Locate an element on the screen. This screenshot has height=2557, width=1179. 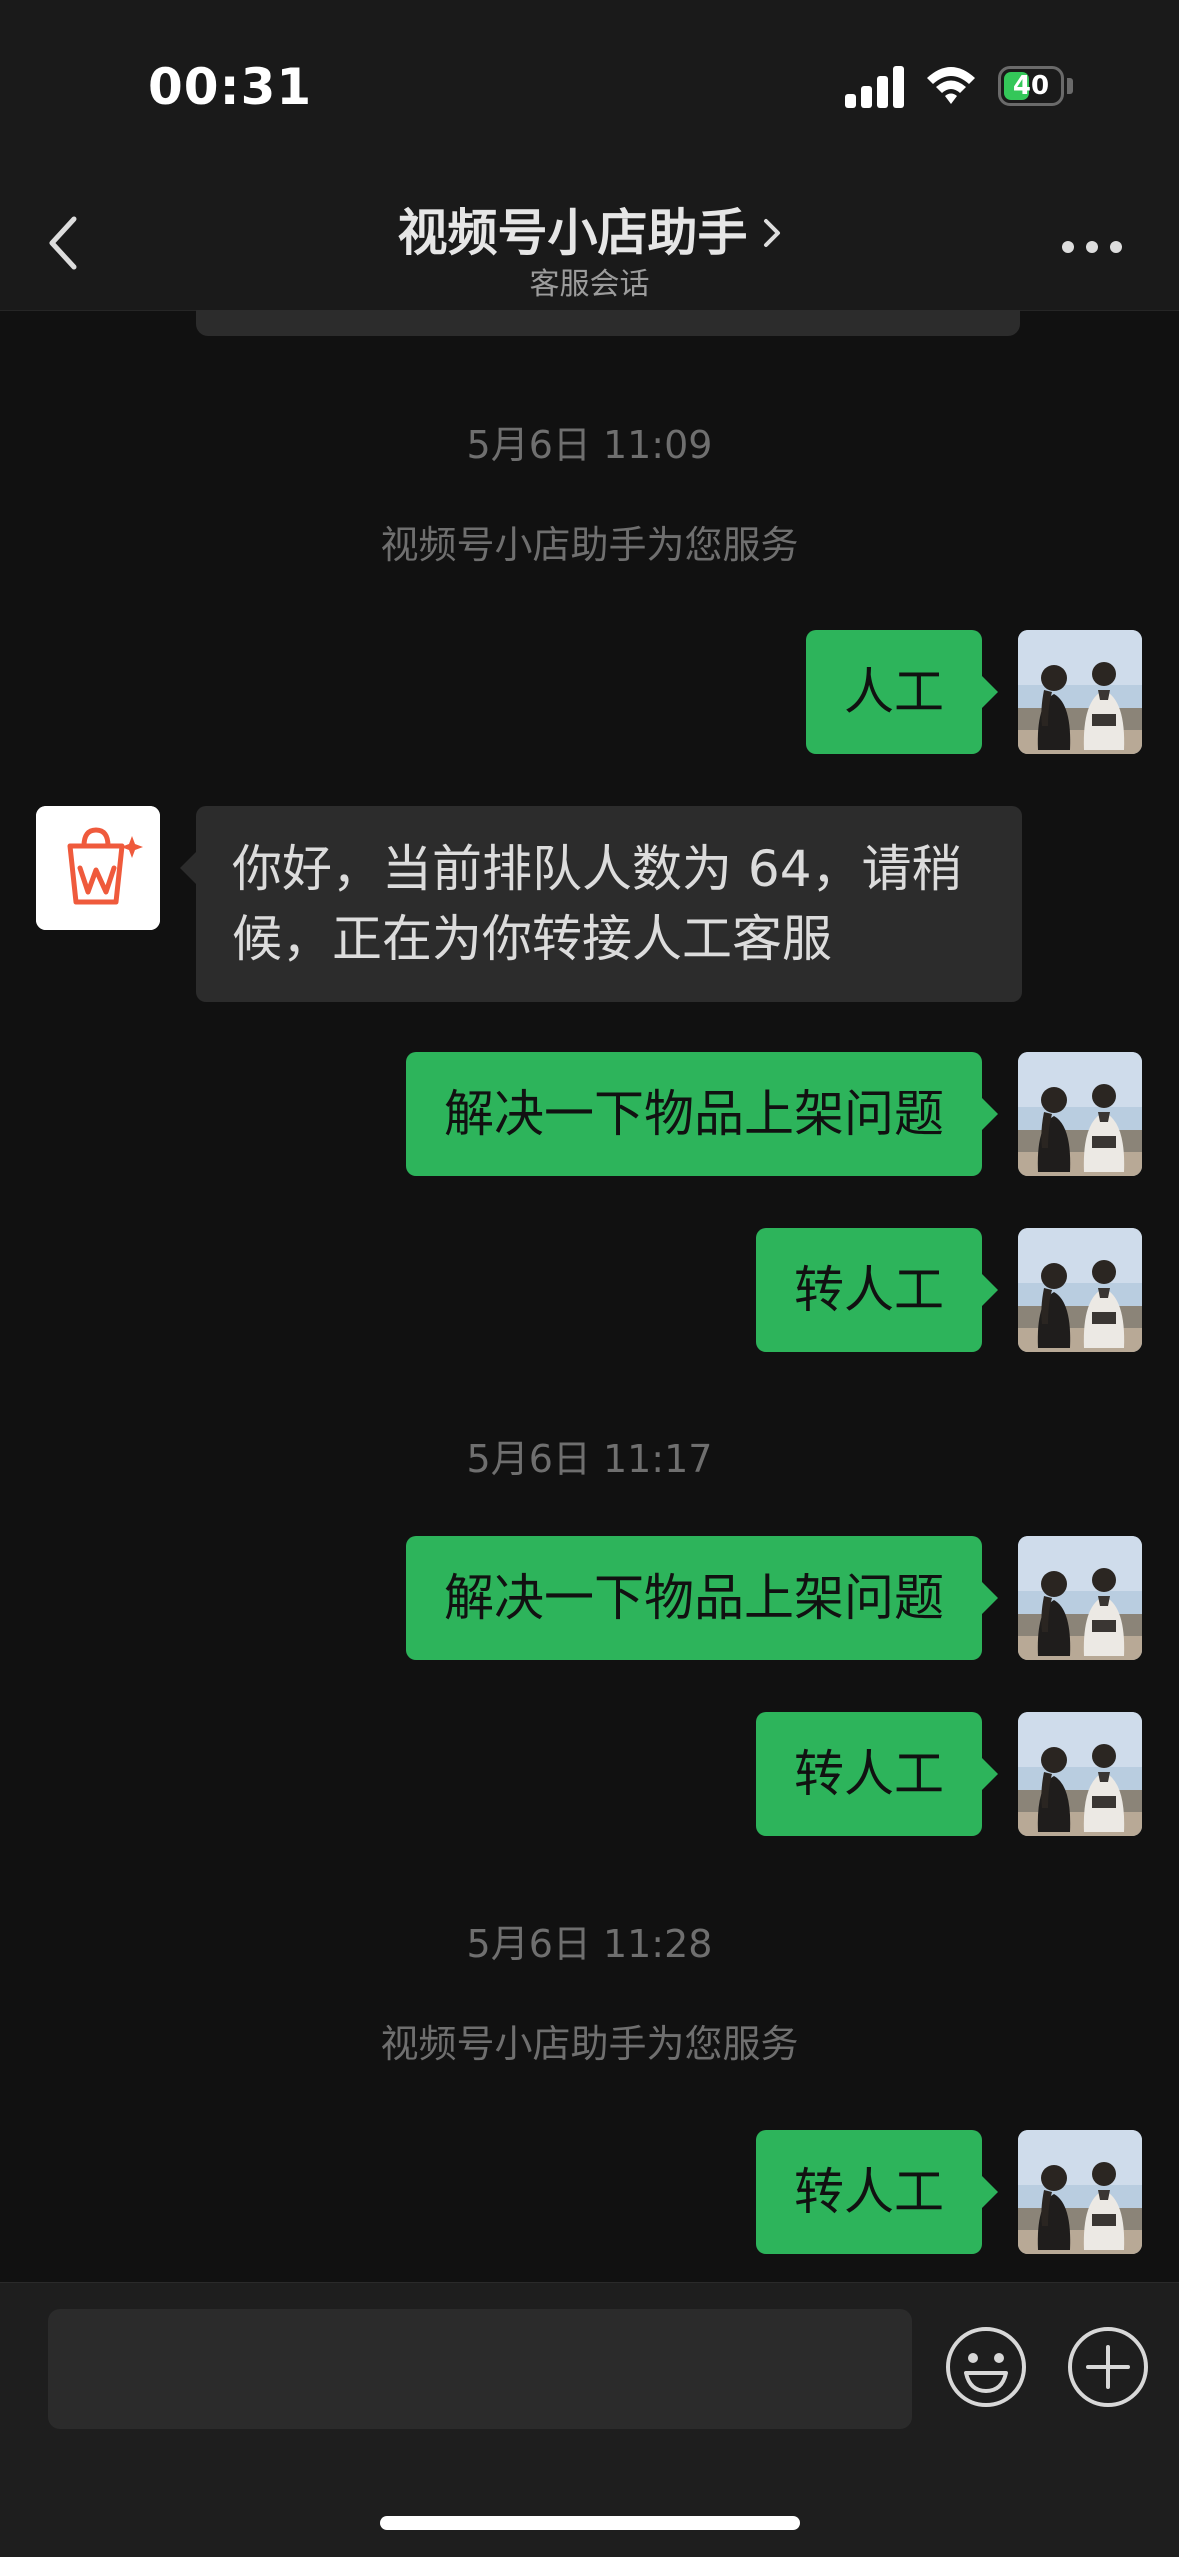
sent-message-bubble: 人工 is located at coordinates (902, 692).